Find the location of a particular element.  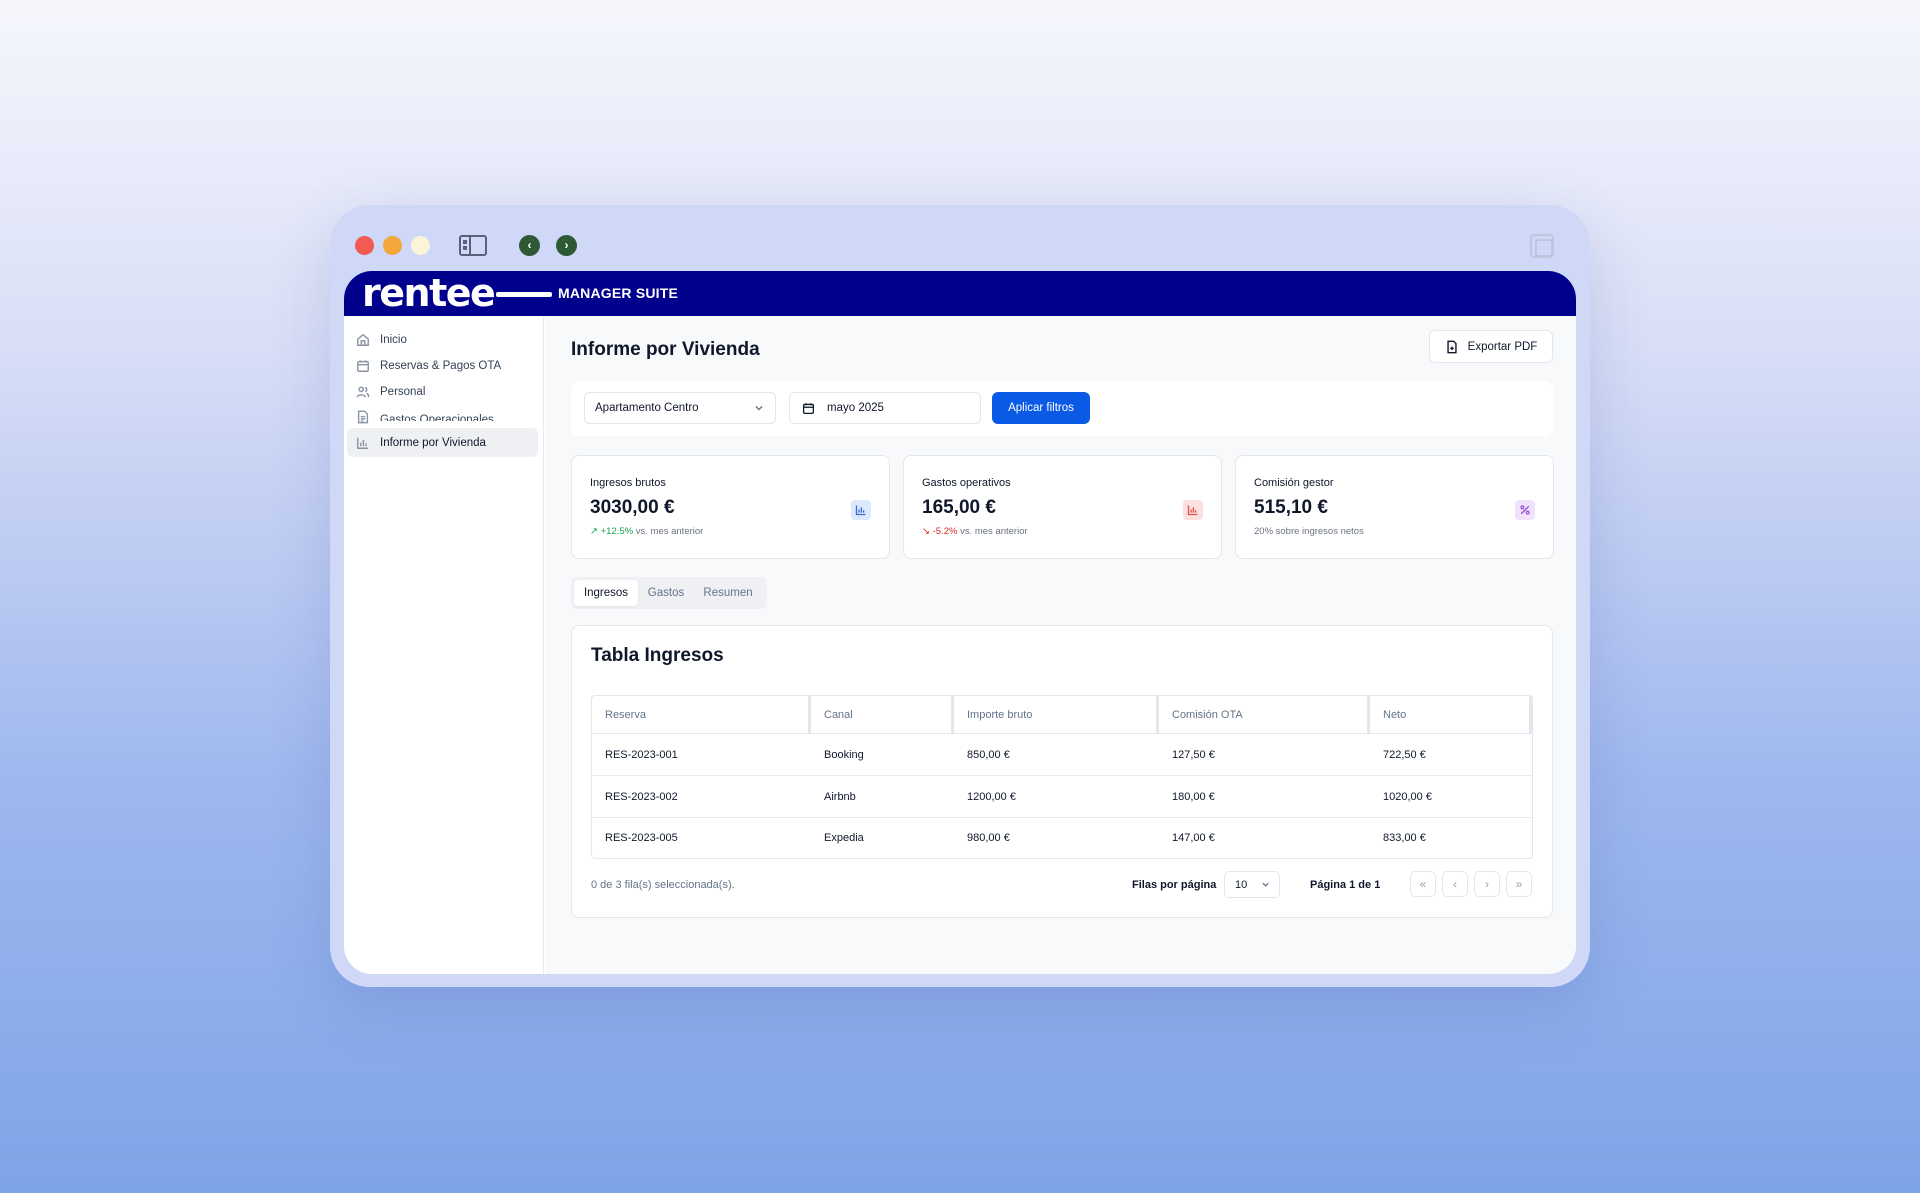

cell-importe: 1200,00 € is located at coordinates (991, 796).